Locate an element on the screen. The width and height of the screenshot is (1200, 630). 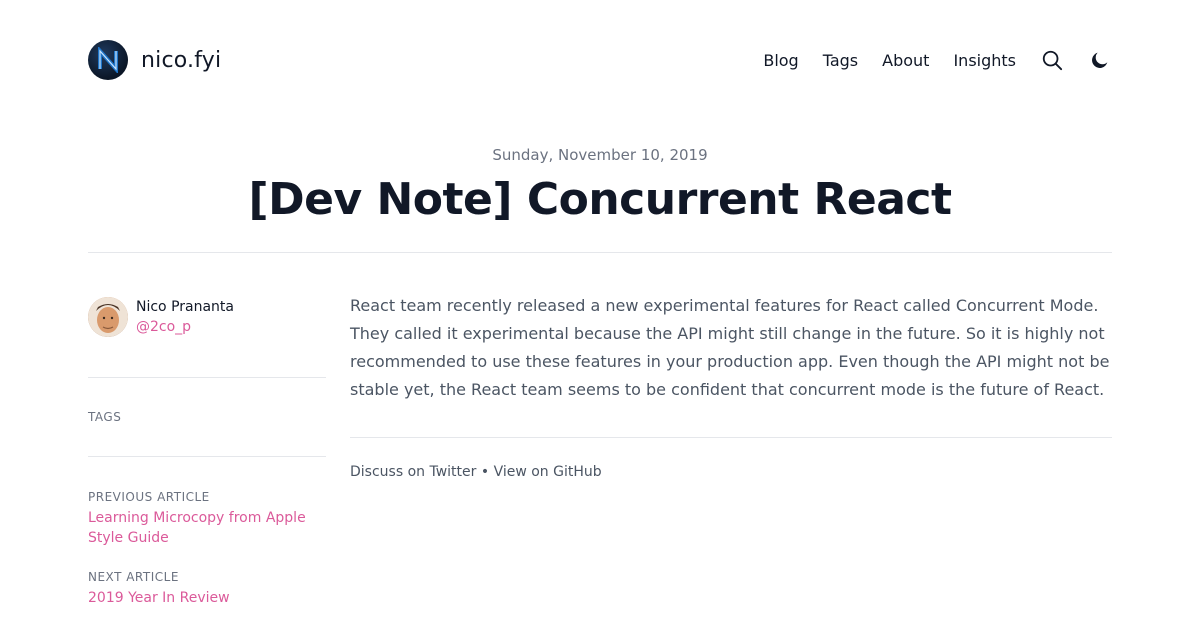
theme-toggle-button is located at coordinates (1100, 60).